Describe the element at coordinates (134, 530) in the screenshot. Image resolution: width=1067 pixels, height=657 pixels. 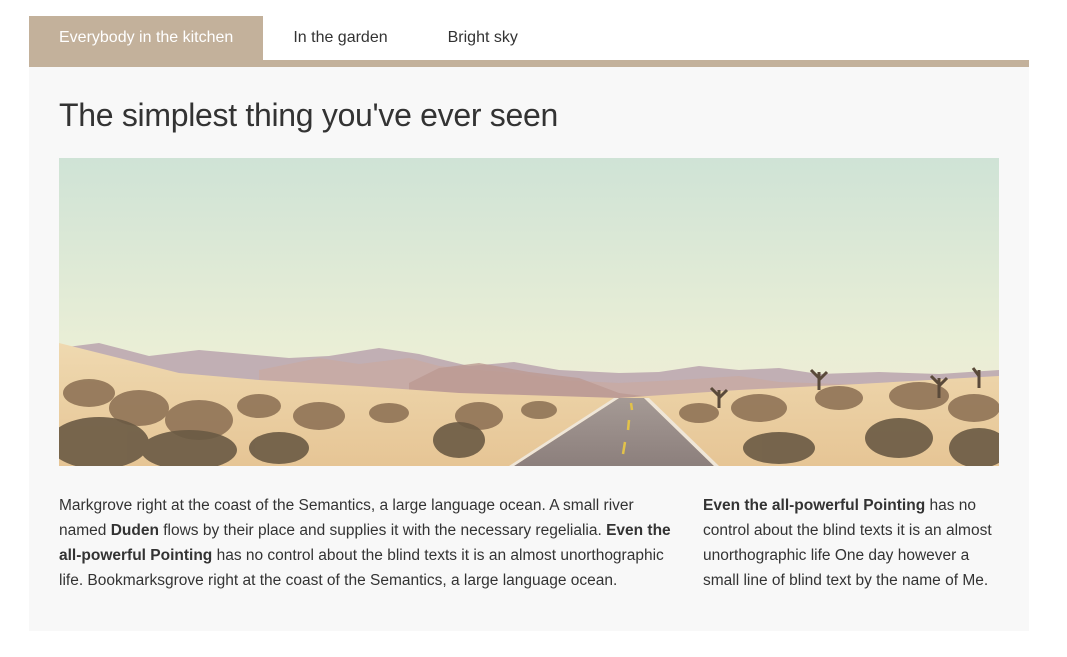
I see `left-bold-1: Duden` at that location.